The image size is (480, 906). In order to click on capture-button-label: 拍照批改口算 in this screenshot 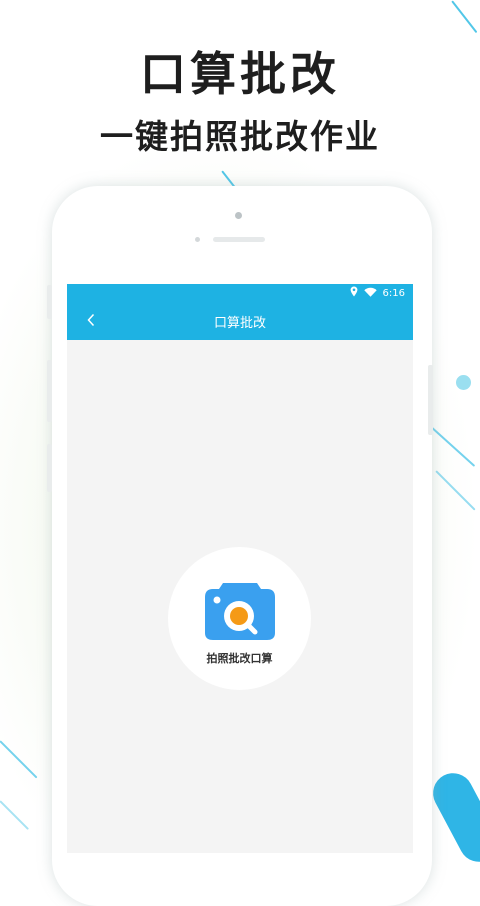, I will do `click(239, 658)`.